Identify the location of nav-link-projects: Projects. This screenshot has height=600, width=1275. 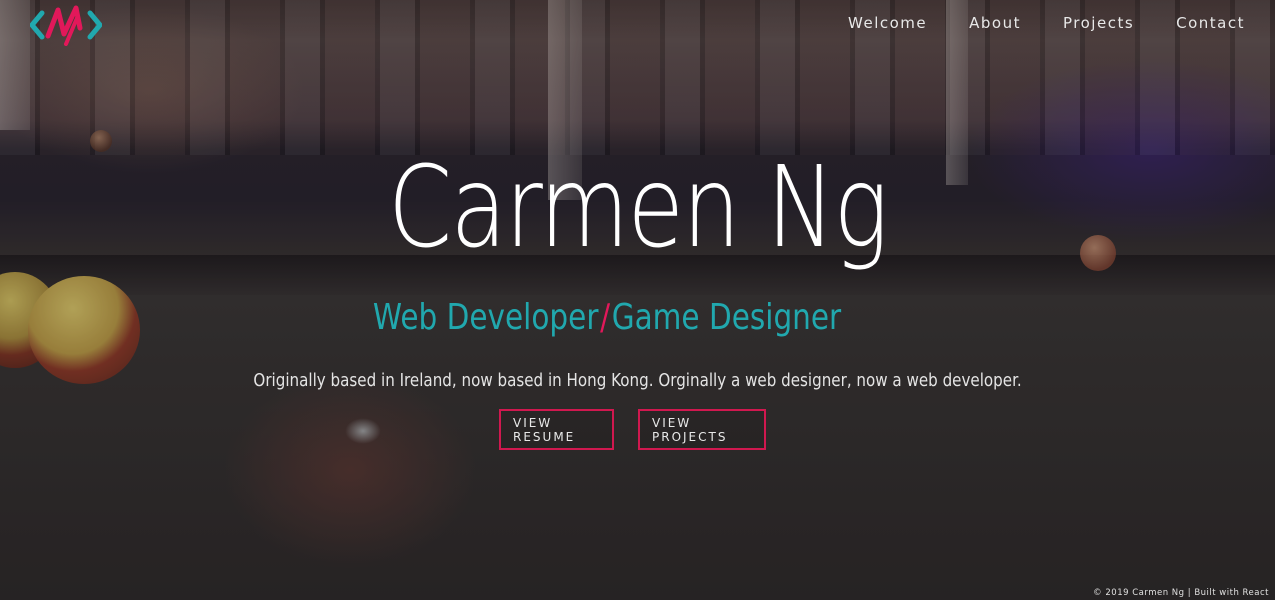
(1098, 23).